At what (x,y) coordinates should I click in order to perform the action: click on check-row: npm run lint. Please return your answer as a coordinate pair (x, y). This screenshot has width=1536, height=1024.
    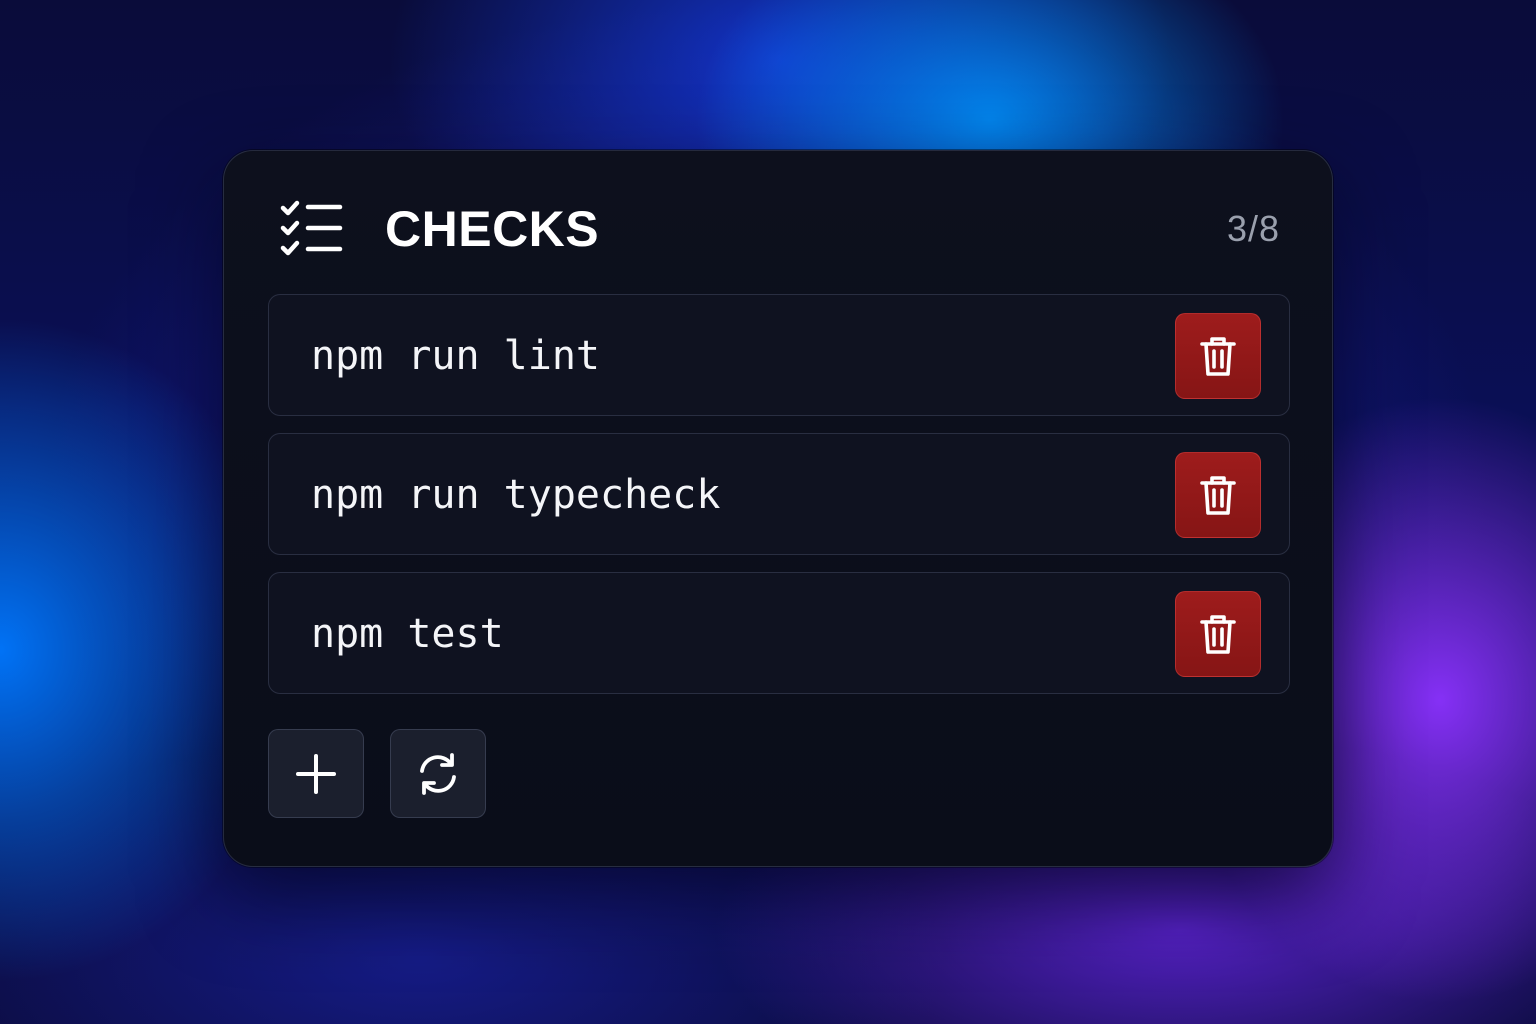
    Looking at the image, I should click on (779, 355).